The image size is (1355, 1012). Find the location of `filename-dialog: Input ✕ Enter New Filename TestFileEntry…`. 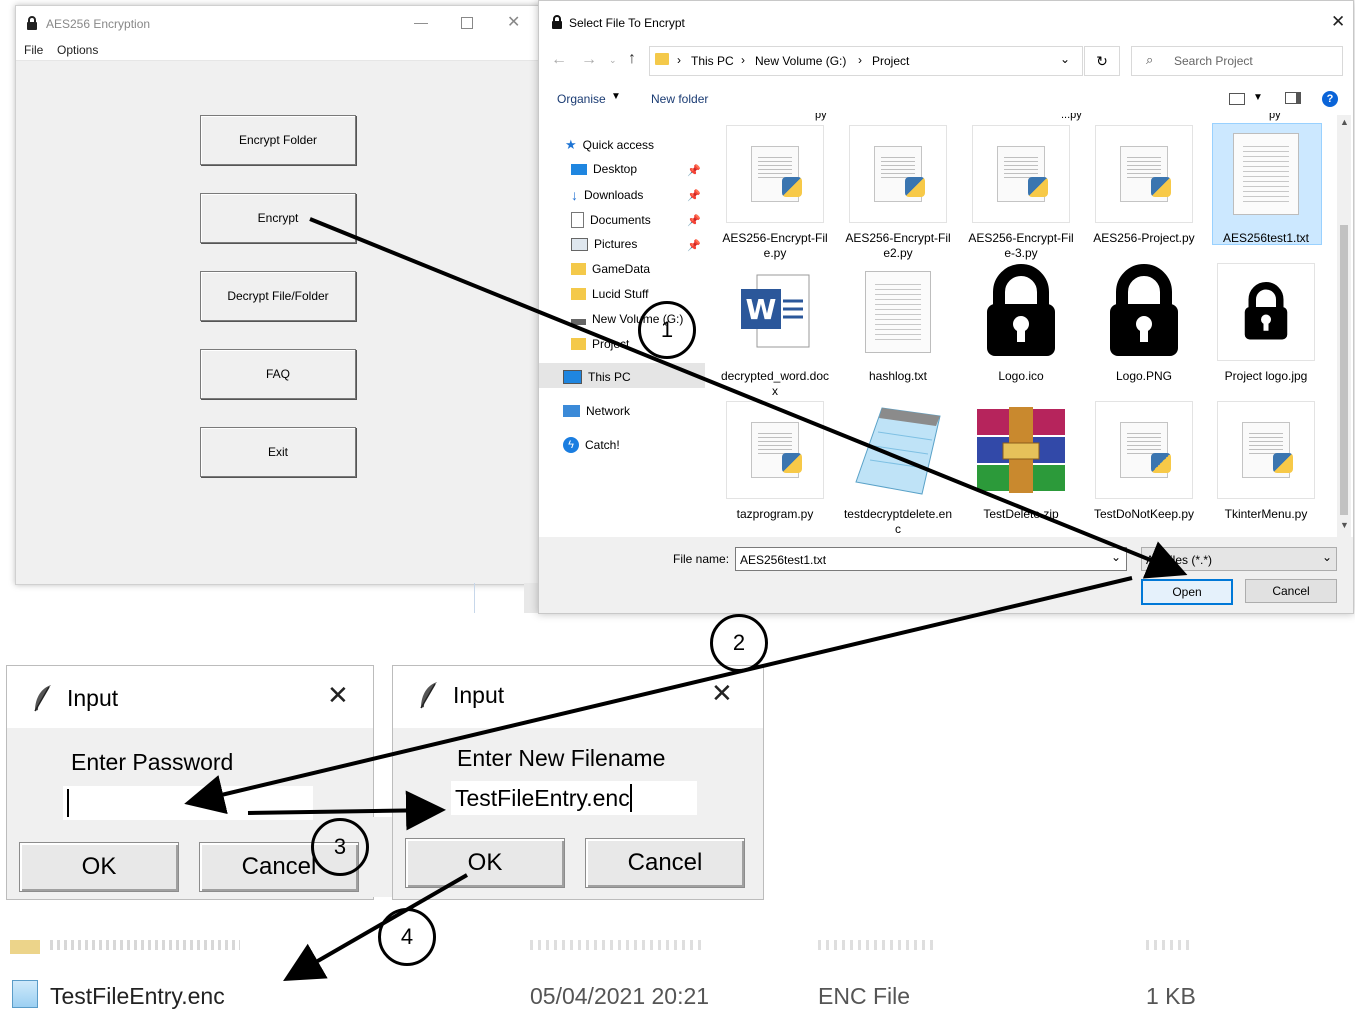

filename-dialog: Input ✕ Enter New Filename TestFileEntry… is located at coordinates (578, 782).